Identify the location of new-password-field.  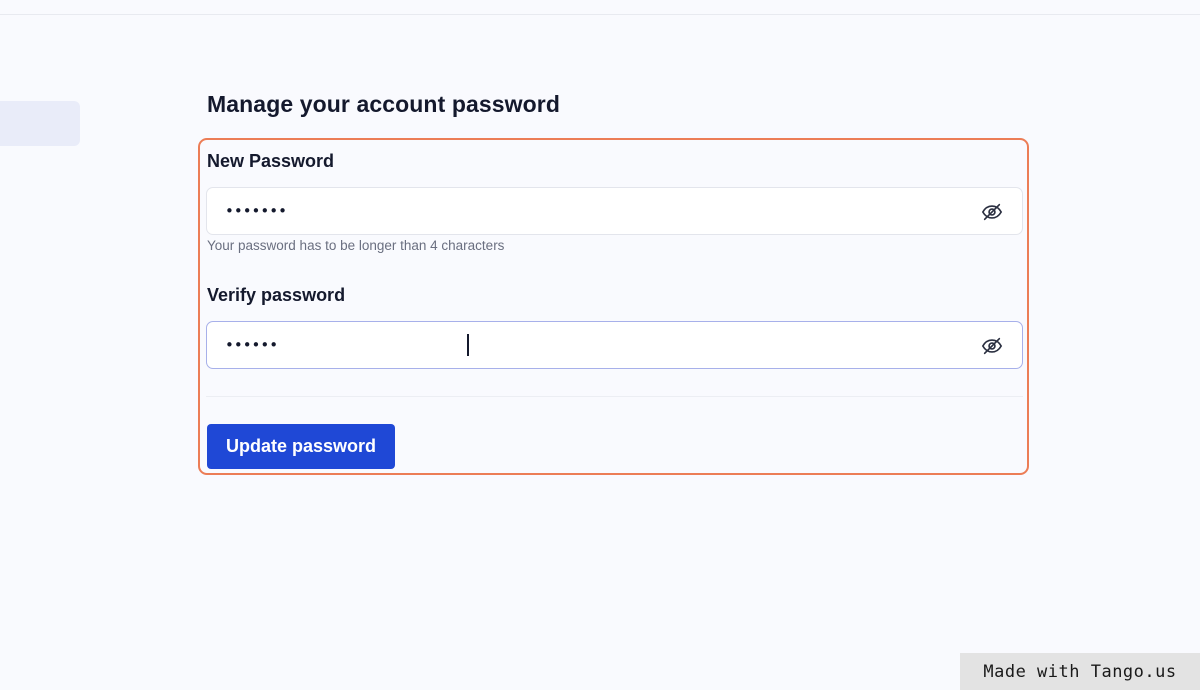
(614, 211).